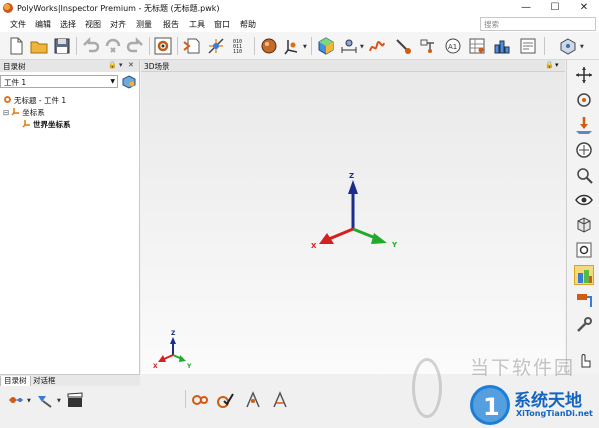  What do you see at coordinates (16, 400) in the screenshot?
I see `probe-setup-button` at bounding box center [16, 400].